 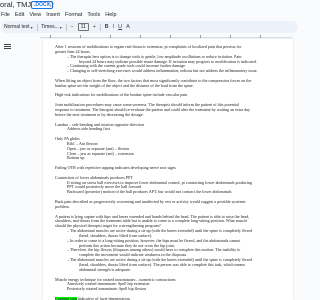 What do you see at coordinates (114, 27) in the screenshot?
I see `italic-button: I` at bounding box center [114, 27].